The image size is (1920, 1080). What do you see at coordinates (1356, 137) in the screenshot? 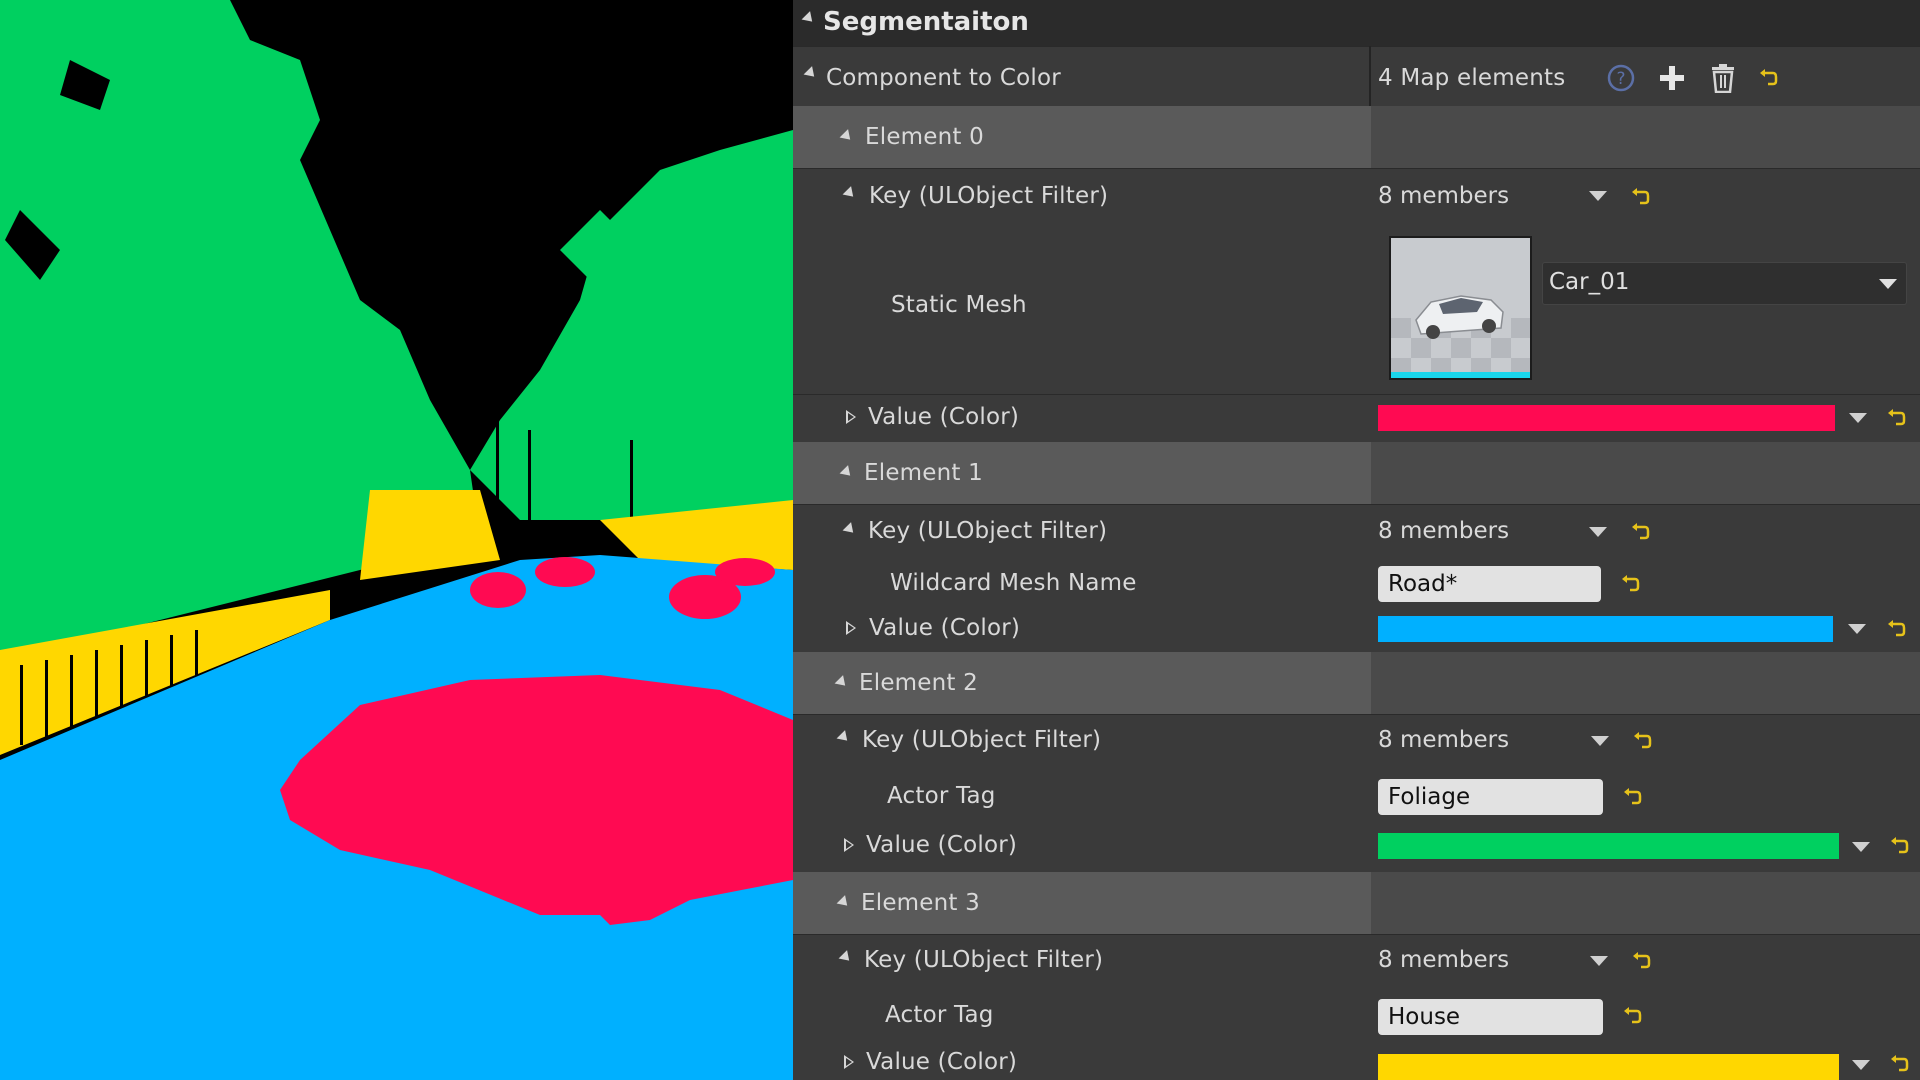
I see `element-header-0: Element 0` at bounding box center [1356, 137].